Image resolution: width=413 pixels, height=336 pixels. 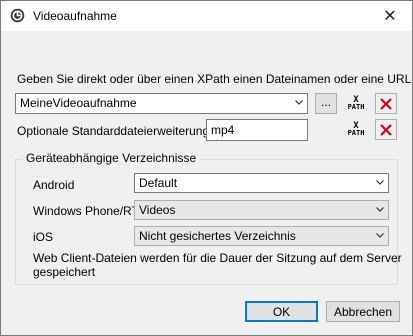 I want to click on filename-value: MeineVideoaufnahme, so click(x=78, y=103).